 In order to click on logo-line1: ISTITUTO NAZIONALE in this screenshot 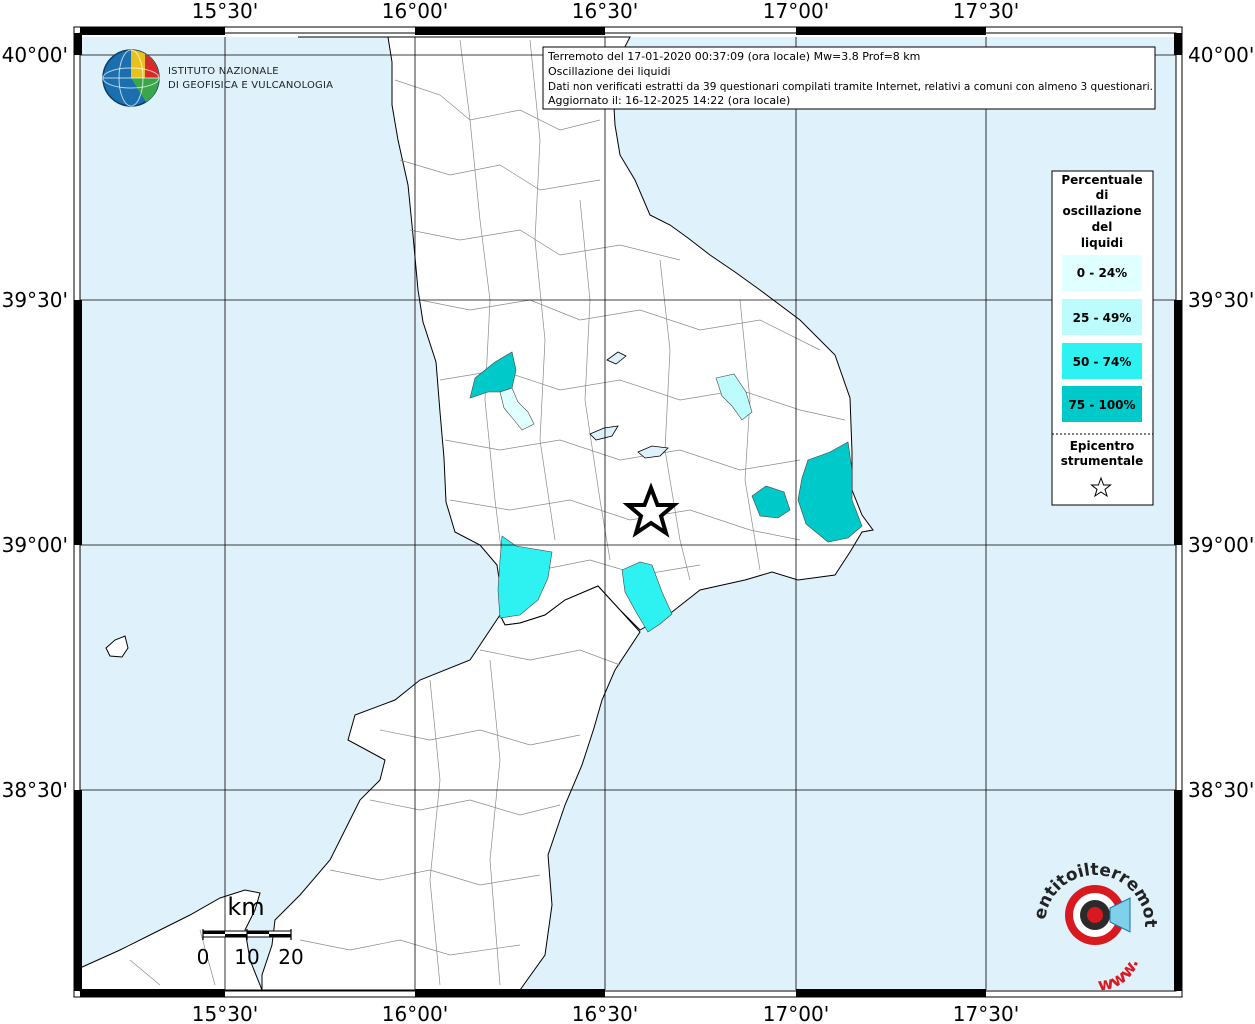, I will do `click(223, 71)`.